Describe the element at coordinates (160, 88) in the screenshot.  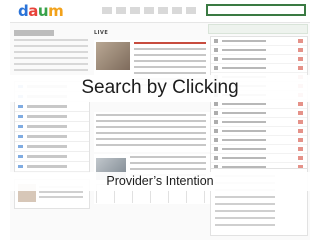
I see `headline-caption: Search by Clicking` at that location.